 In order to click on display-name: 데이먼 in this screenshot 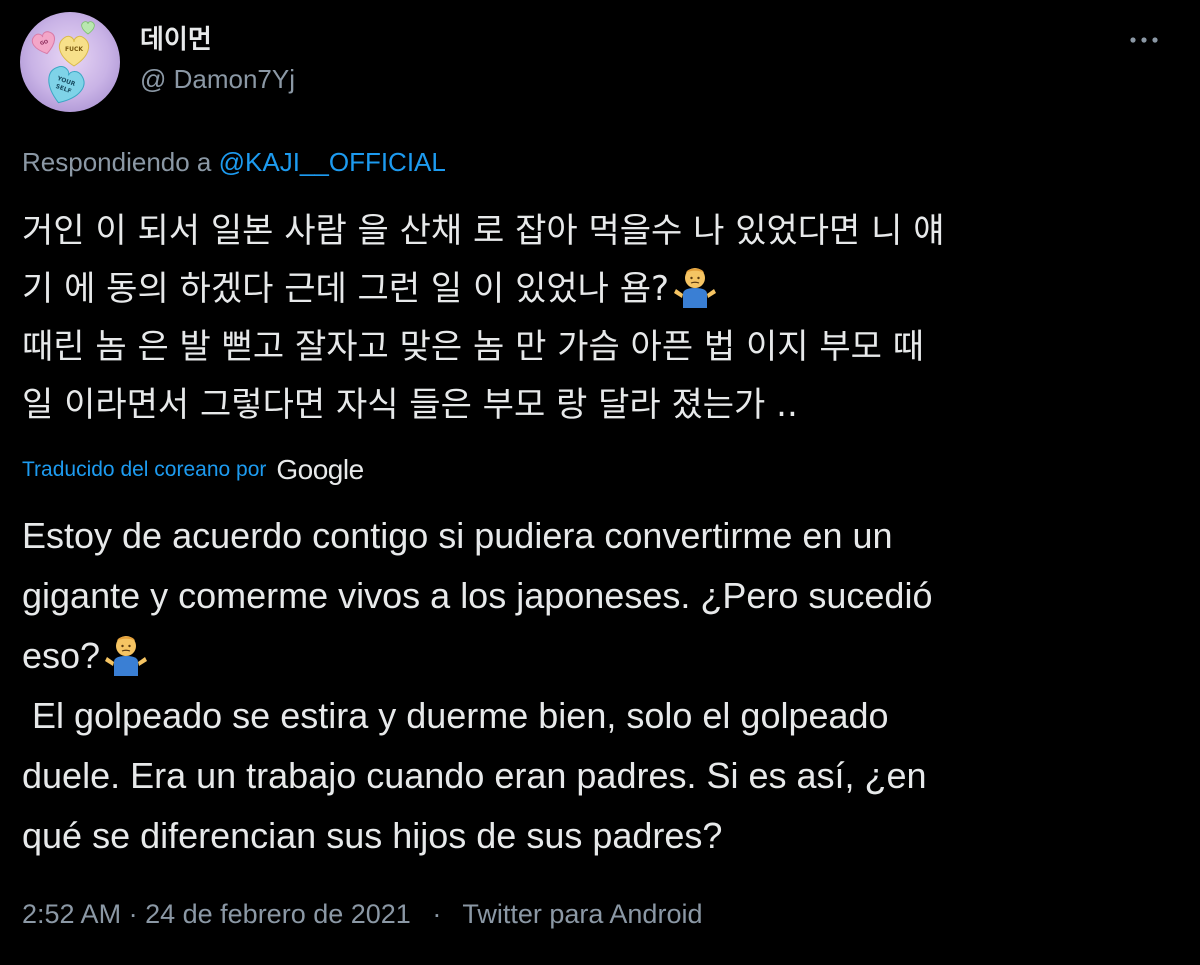, I will do `click(176, 40)`.